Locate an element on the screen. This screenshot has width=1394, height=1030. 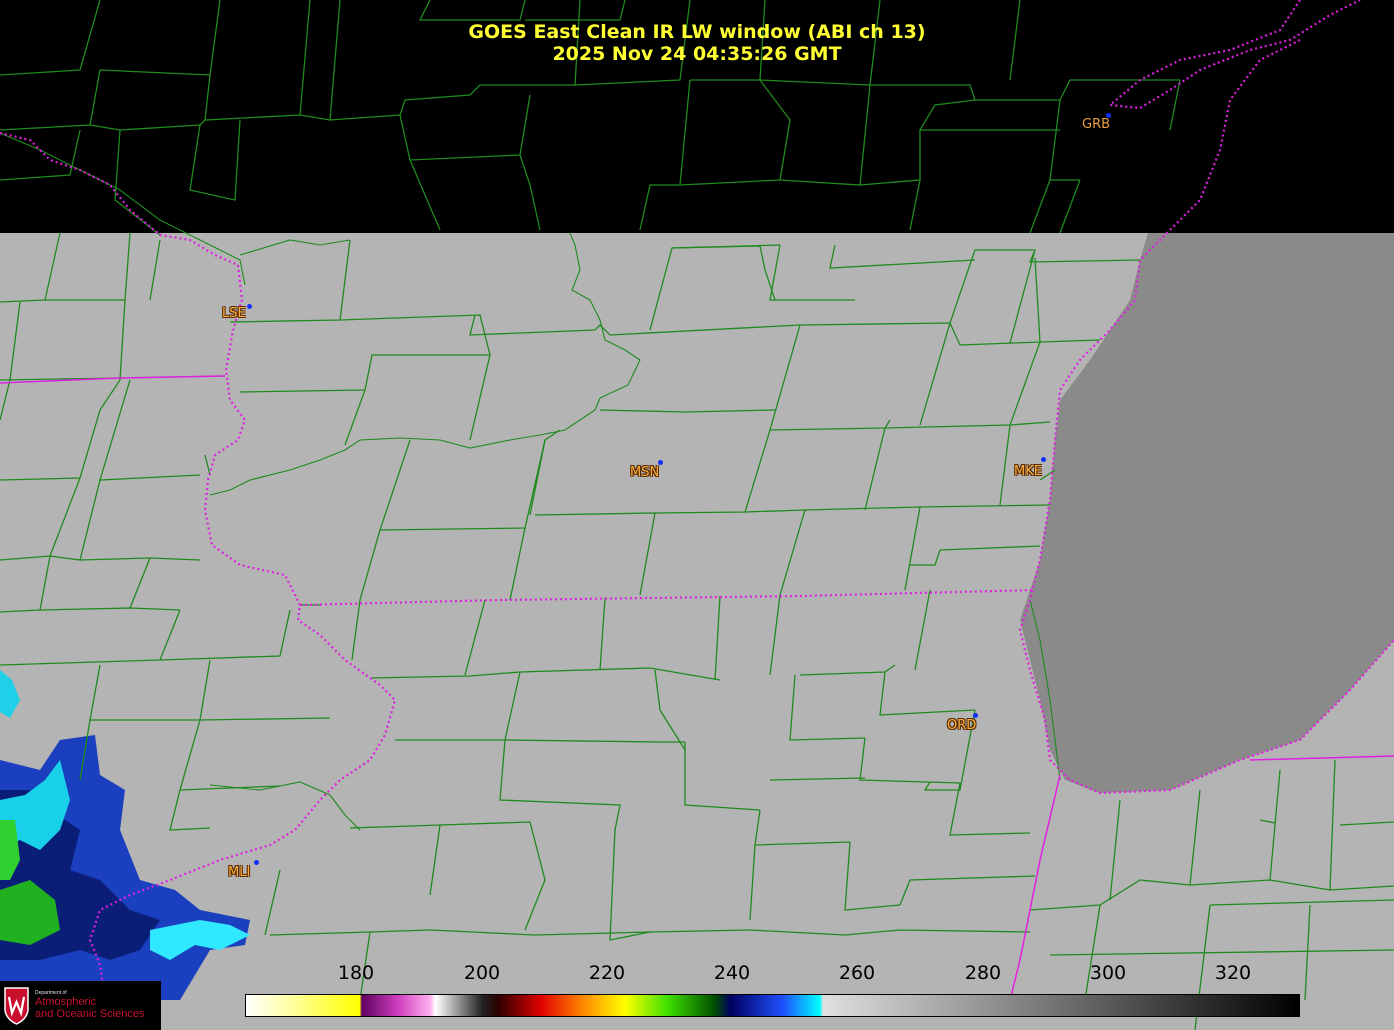
chart-title: GOES East Clean IR LW window (ABI ch 13) is located at coordinates (697, 32).